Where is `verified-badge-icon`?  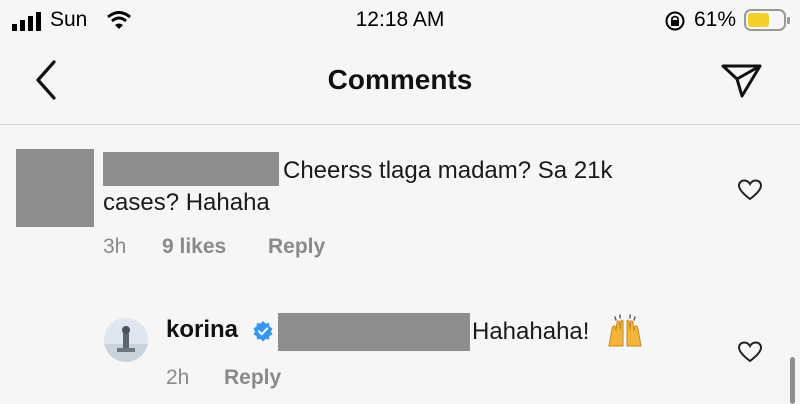 verified-badge-icon is located at coordinates (263, 331).